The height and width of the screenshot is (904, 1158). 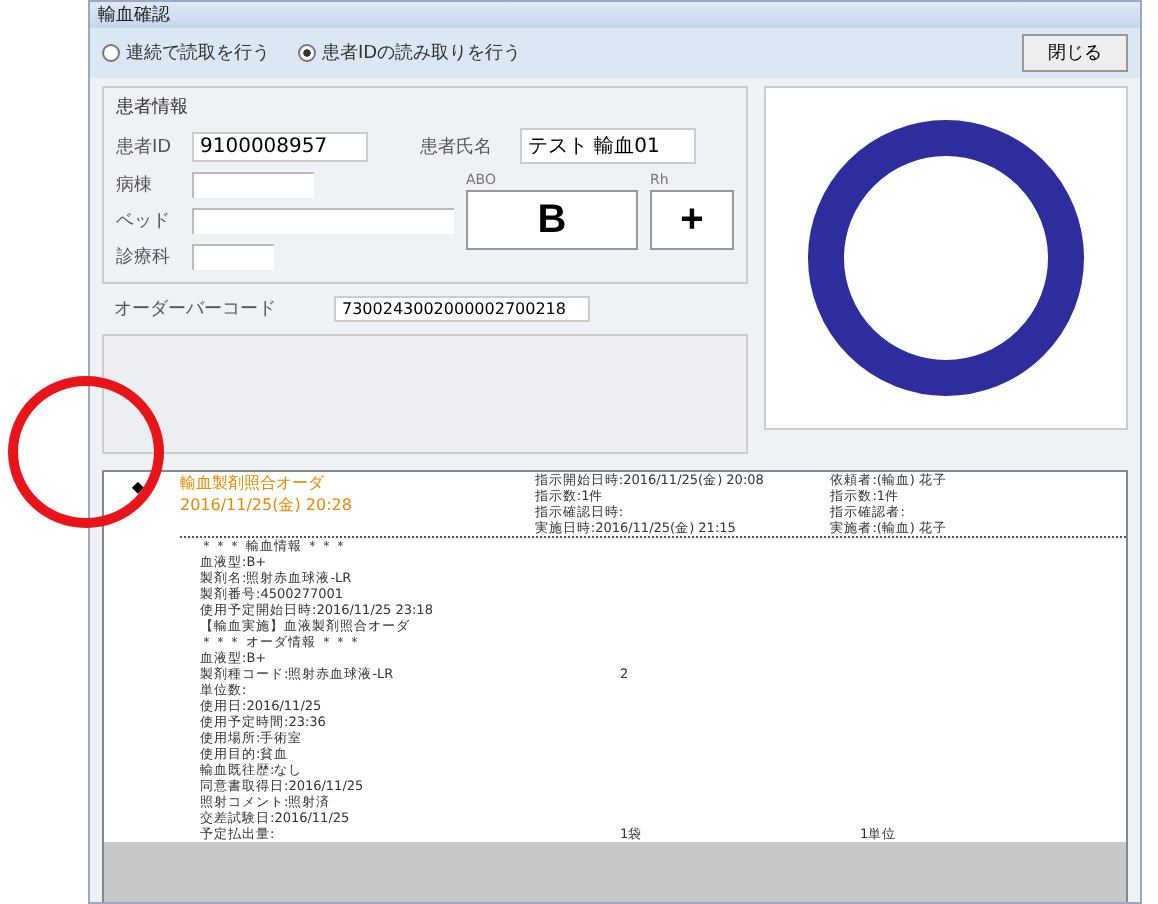 What do you see at coordinates (145, 147) in the screenshot?
I see `field-label: 患者ID` at bounding box center [145, 147].